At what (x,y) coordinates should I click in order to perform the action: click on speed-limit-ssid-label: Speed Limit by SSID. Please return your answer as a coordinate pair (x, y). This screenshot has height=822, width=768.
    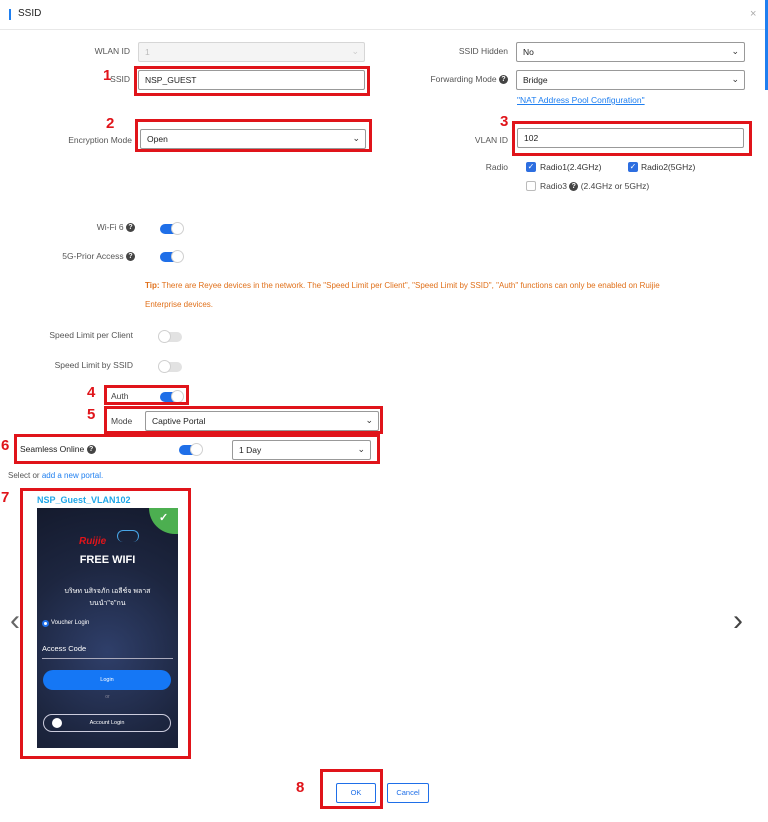
    Looking at the image, I should click on (93, 365).